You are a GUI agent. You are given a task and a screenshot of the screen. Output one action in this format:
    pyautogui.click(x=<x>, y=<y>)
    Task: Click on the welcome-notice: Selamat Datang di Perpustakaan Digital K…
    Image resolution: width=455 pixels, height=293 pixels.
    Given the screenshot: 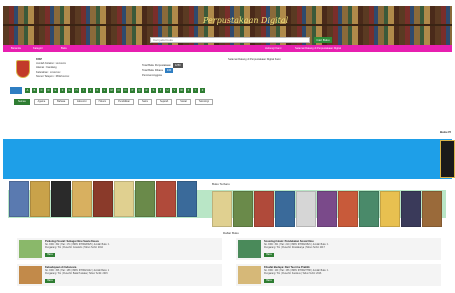 What is the action you would take?
    pyautogui.click(x=254, y=59)
    